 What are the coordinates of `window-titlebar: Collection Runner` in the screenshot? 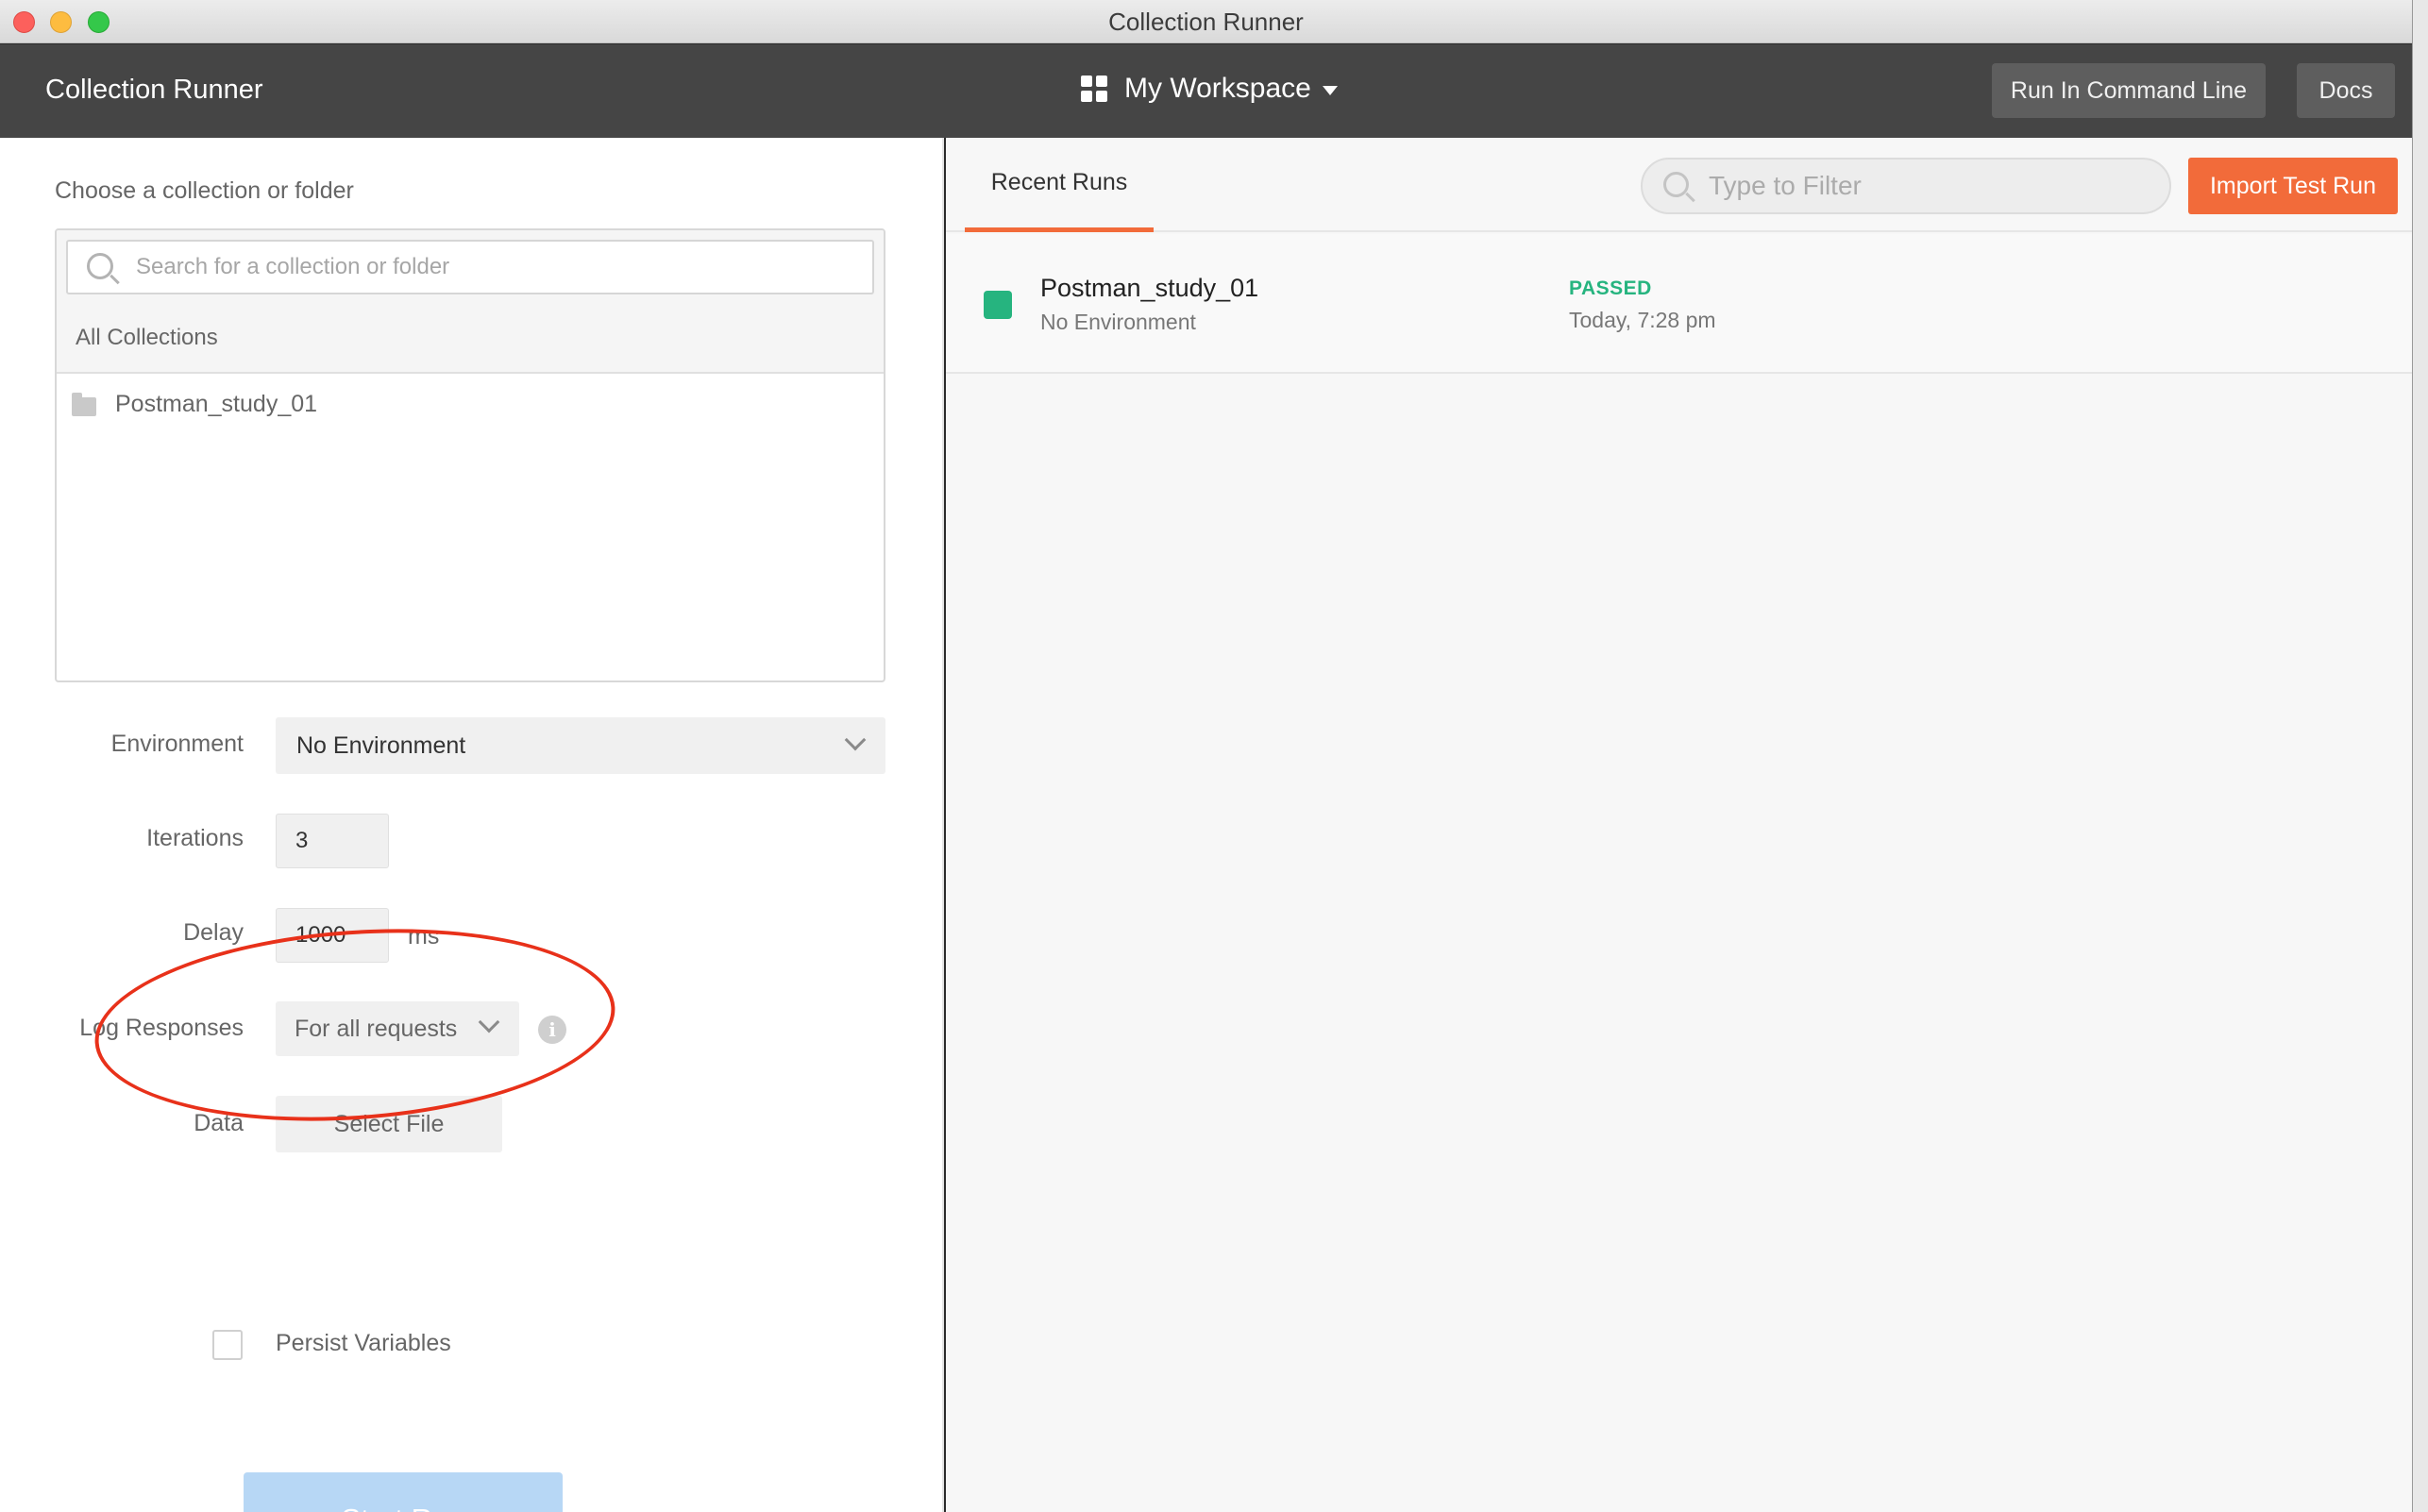 It's located at (1206, 21).